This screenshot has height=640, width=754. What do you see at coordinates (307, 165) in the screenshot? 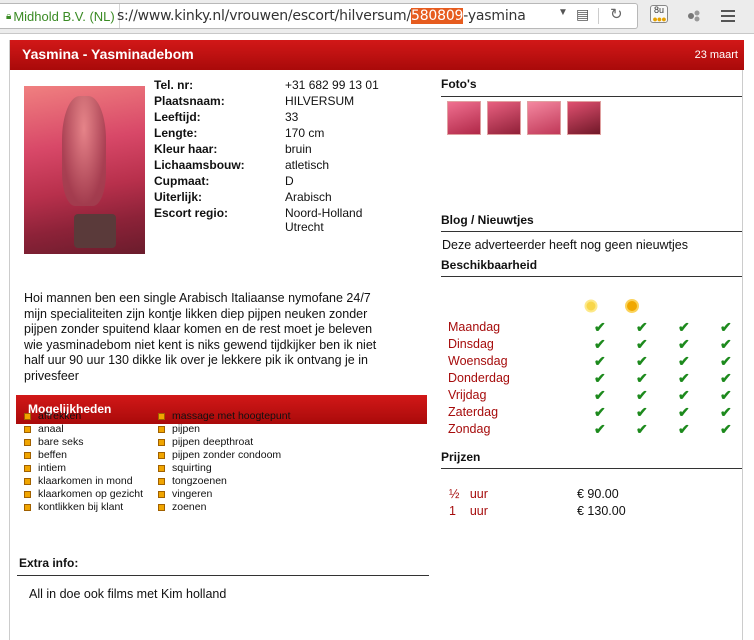
I see `info-value: atletisch` at bounding box center [307, 165].